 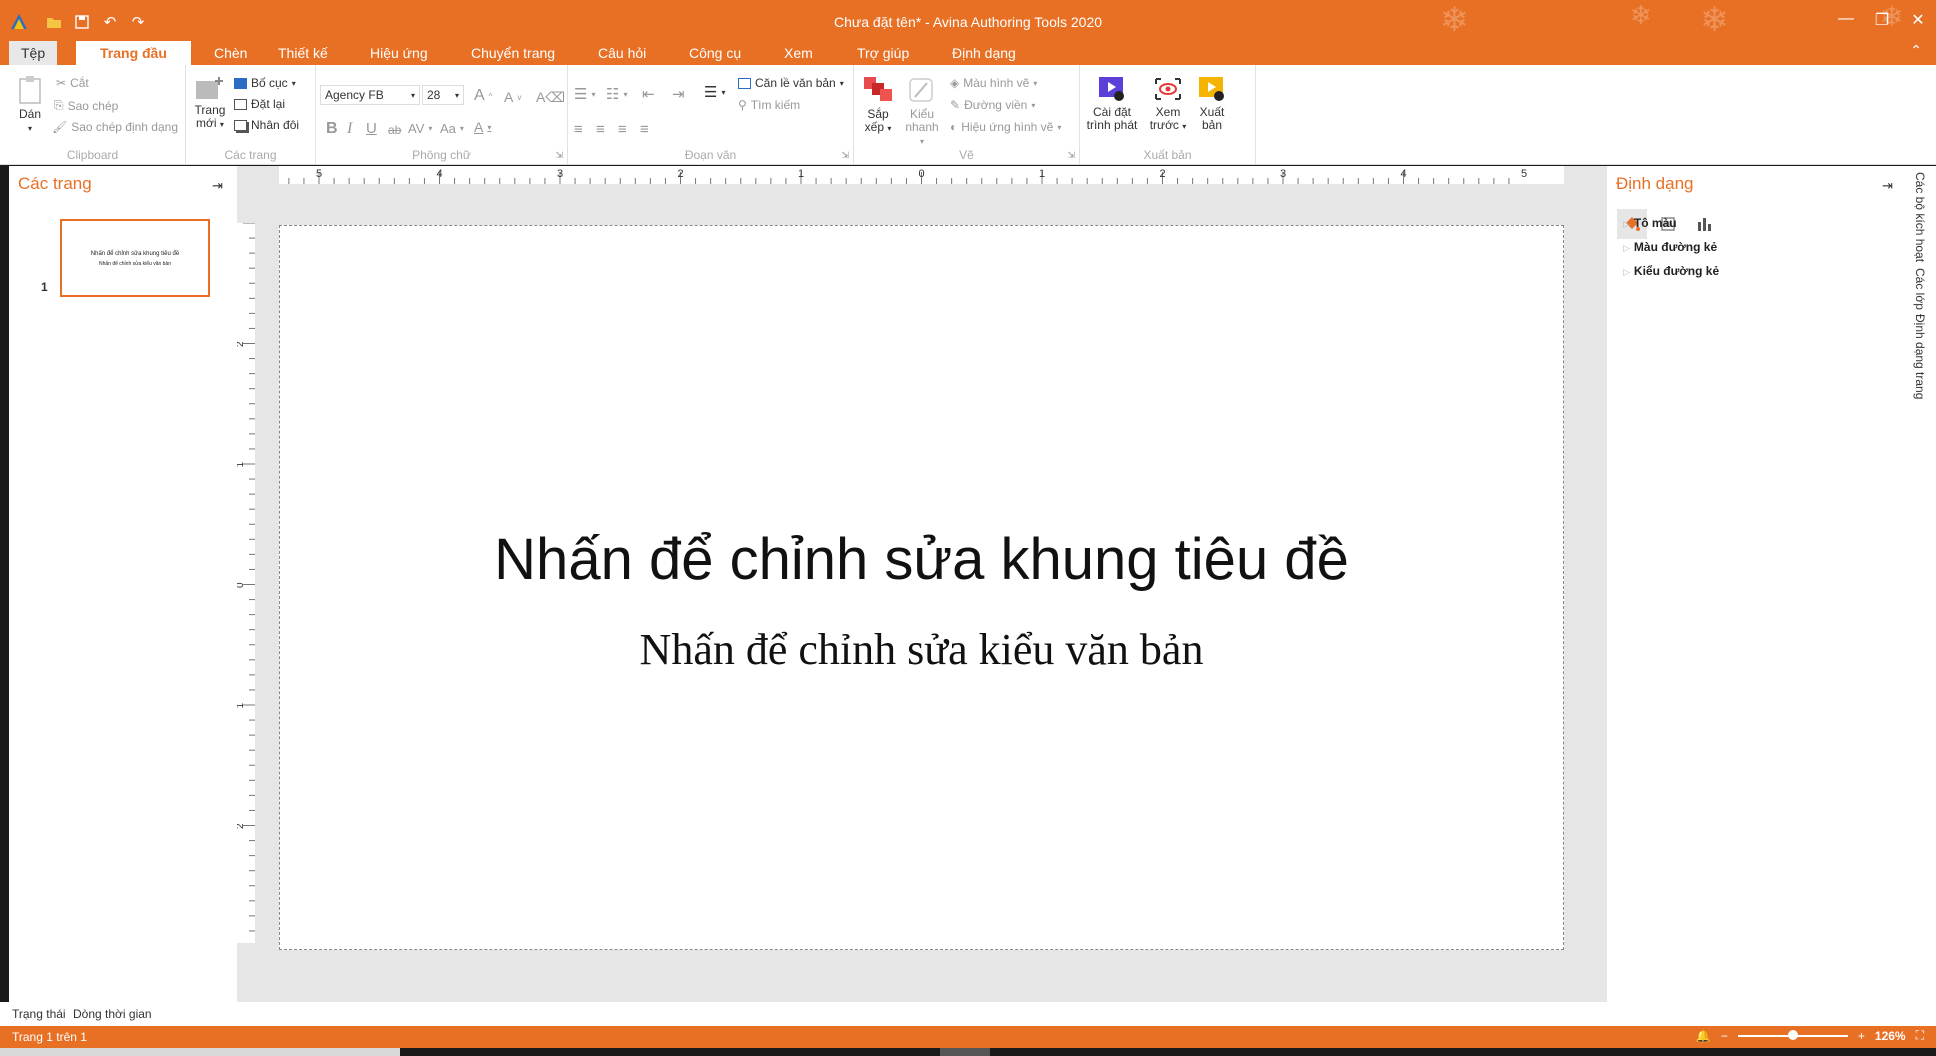 I want to click on bullets-icon: ☰ ▾, so click(x=584, y=94).